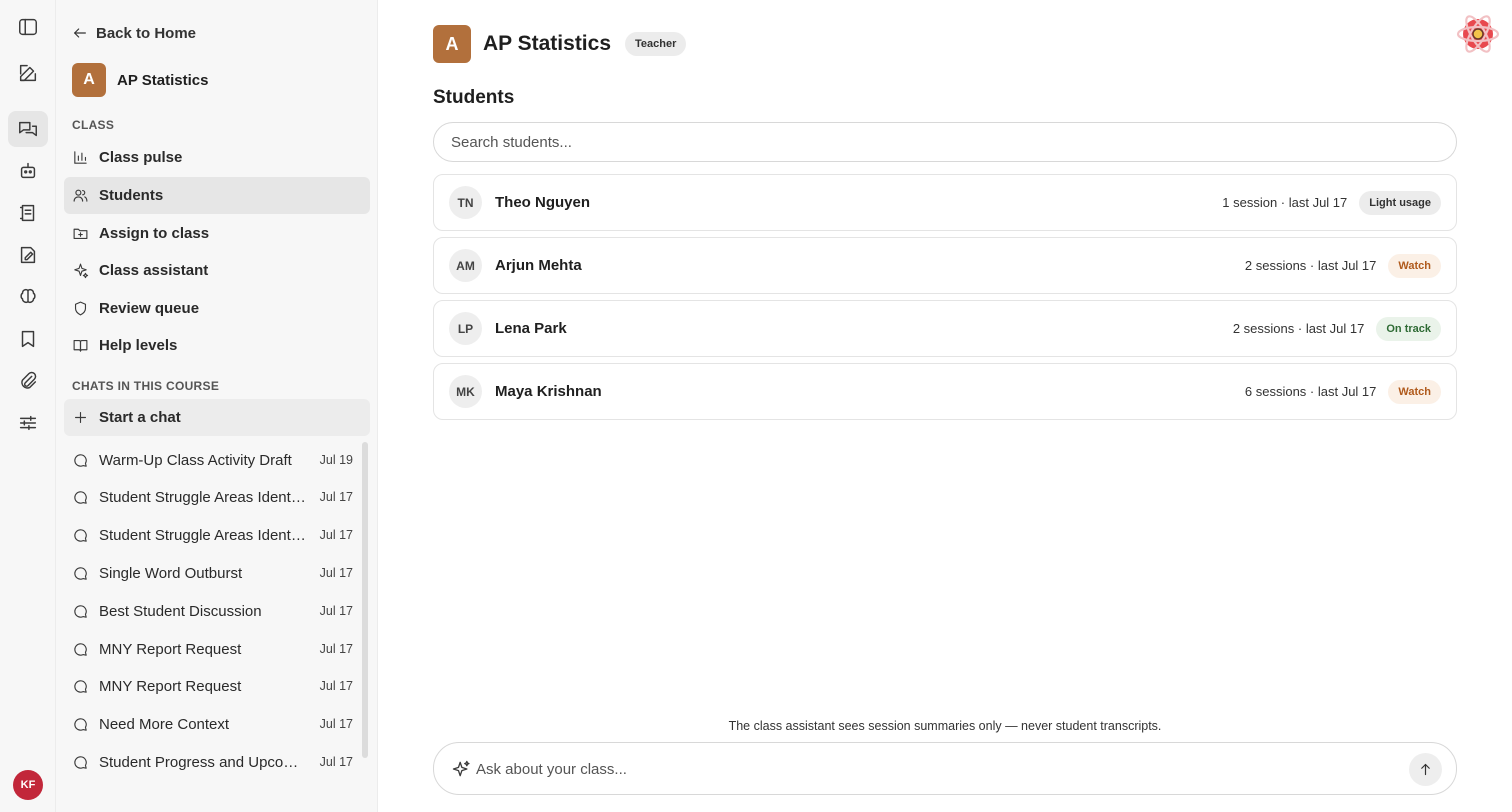 This screenshot has width=1512, height=812. What do you see at coordinates (217, 233) in the screenshot?
I see `nav-assign-to-class: Assign to class` at bounding box center [217, 233].